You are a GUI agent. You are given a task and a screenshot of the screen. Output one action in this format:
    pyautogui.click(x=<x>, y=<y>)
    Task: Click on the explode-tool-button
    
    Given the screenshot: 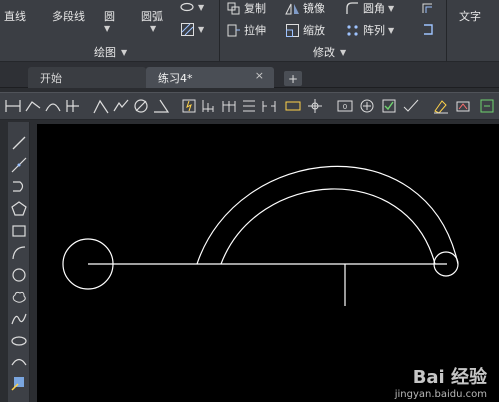 What is the action you would take?
    pyautogui.click(x=427, y=29)
    